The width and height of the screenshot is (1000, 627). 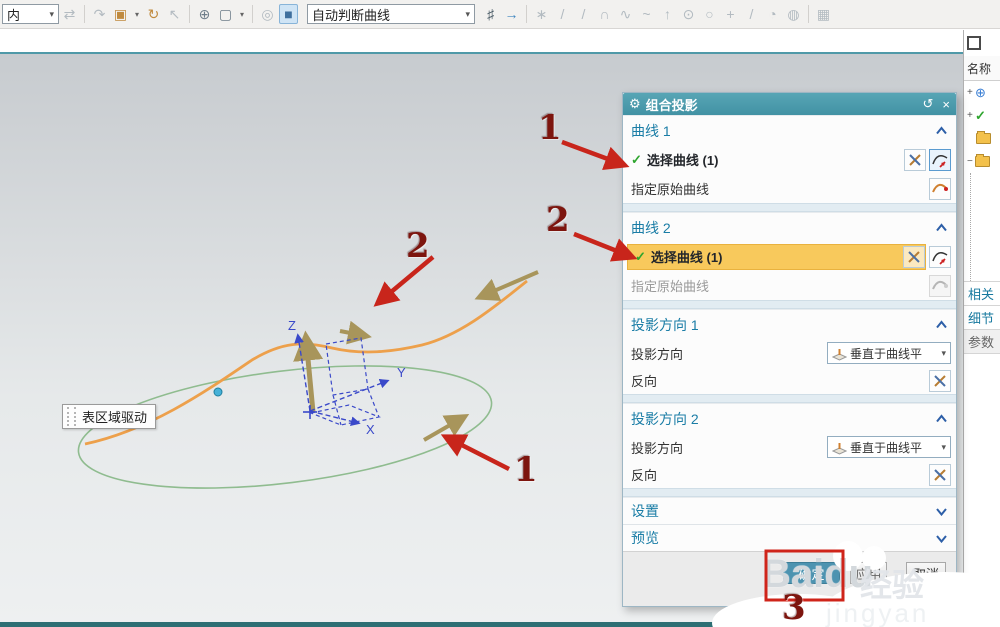 I want to click on group-title: 投影方向 2, so click(x=665, y=418).